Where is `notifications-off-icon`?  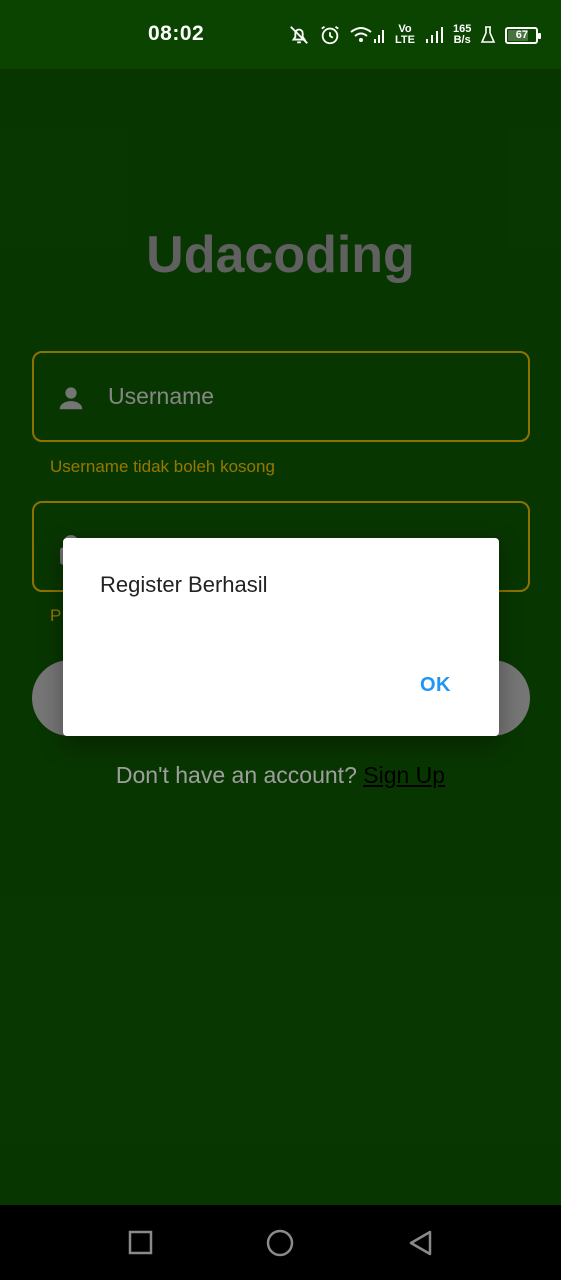
notifications-off-icon is located at coordinates (299, 35).